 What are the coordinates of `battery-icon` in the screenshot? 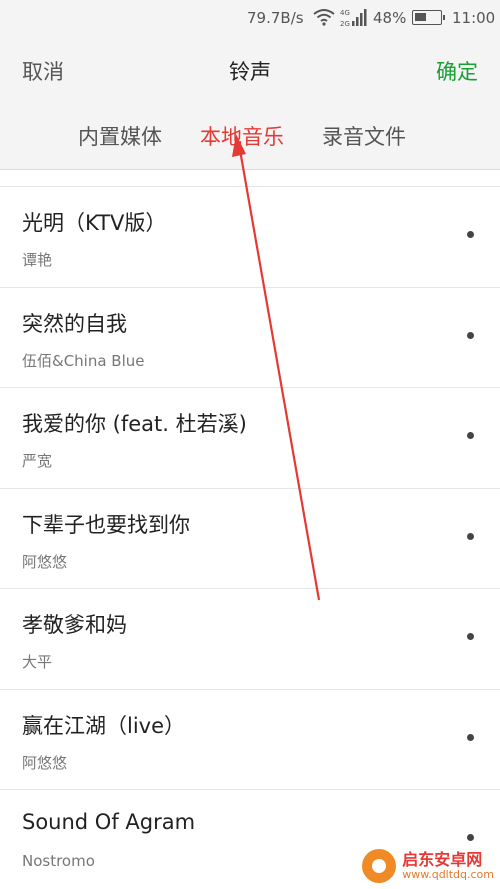 It's located at (428, 17).